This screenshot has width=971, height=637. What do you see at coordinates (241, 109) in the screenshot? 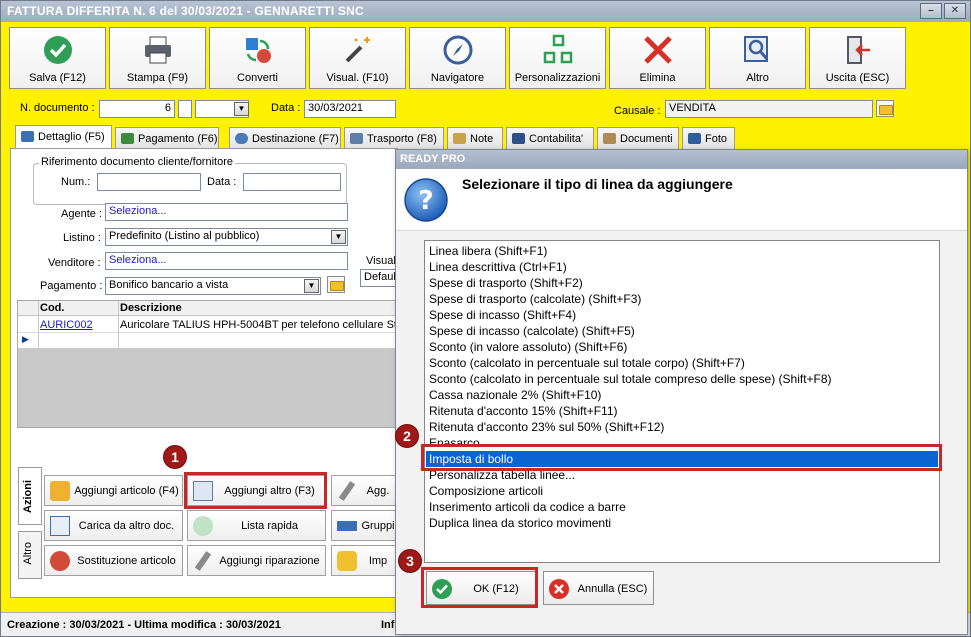
I see `doc-series-dropdown-icon: ▼` at bounding box center [241, 109].